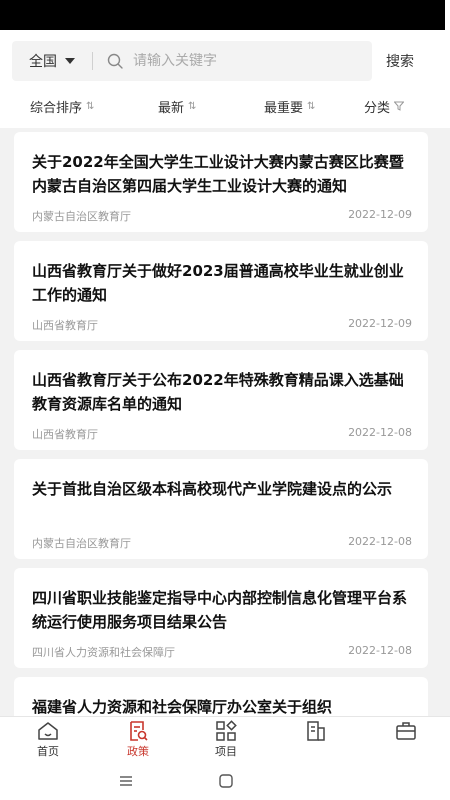 The width and height of the screenshot is (450, 800). What do you see at coordinates (222, 652) in the screenshot?
I see `article-meta: 四川省人力资源和社会保障厅 2022-12-08` at bounding box center [222, 652].